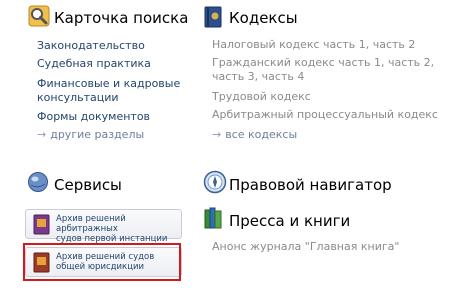 Image resolution: width=450 pixels, height=290 pixels. Describe the element at coordinates (305, 247) in the screenshot. I see `press-item-announcement: Анонс журнала "Главная книга"` at that location.